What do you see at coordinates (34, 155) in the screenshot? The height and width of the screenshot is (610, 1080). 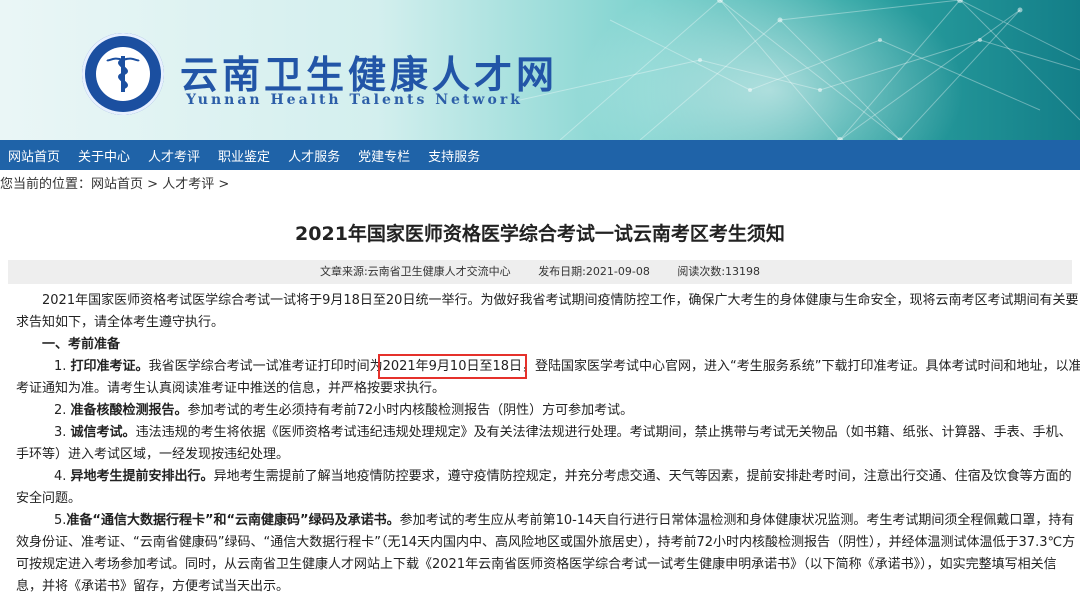 I see `nav-item-home: 网站首页` at bounding box center [34, 155].